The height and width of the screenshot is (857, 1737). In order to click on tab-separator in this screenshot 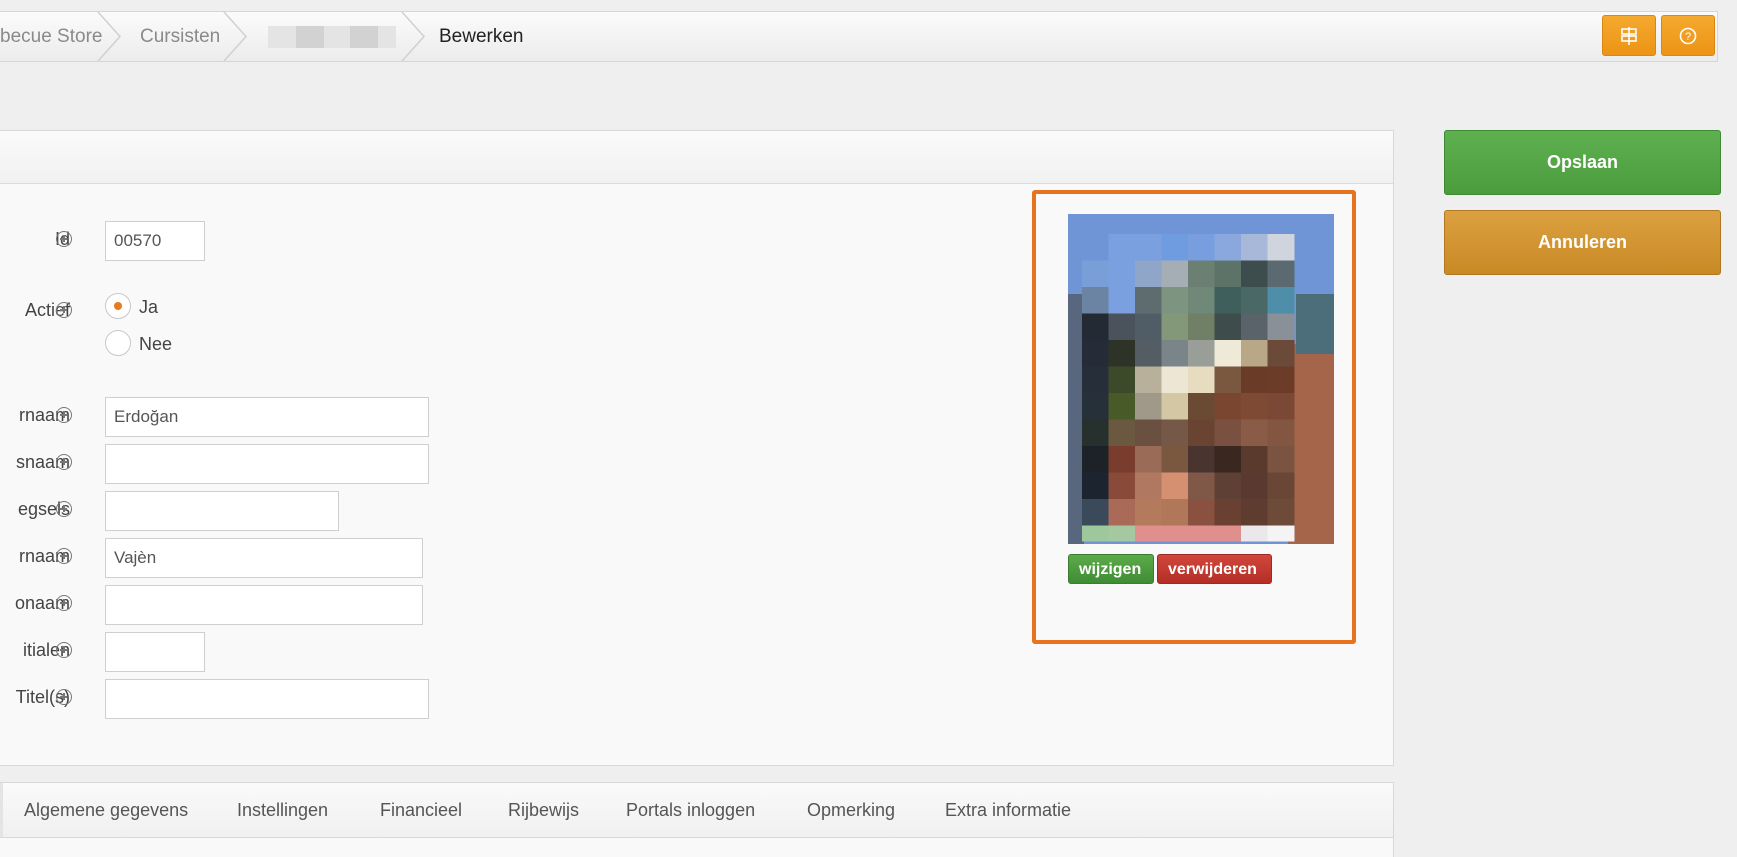, I will do `click(1, 810)`.